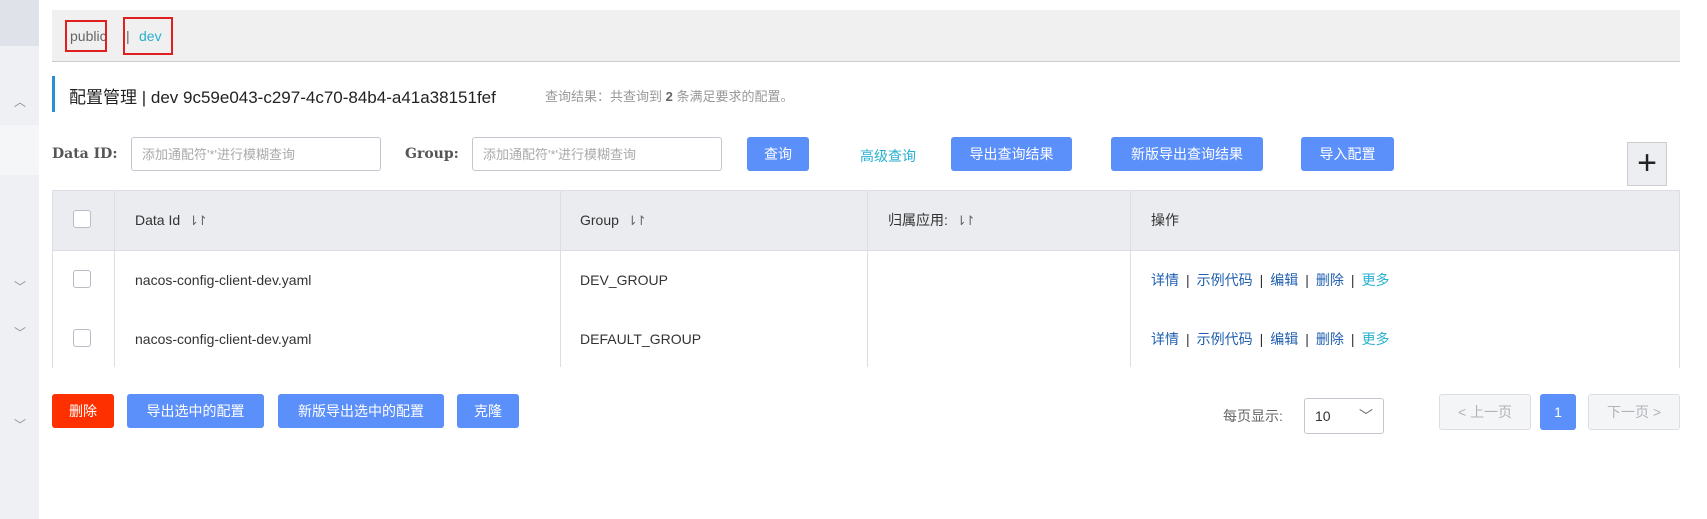 This screenshot has height=519, width=1707. What do you see at coordinates (488, 411) in the screenshot?
I see `clone-button: 克隆` at bounding box center [488, 411].